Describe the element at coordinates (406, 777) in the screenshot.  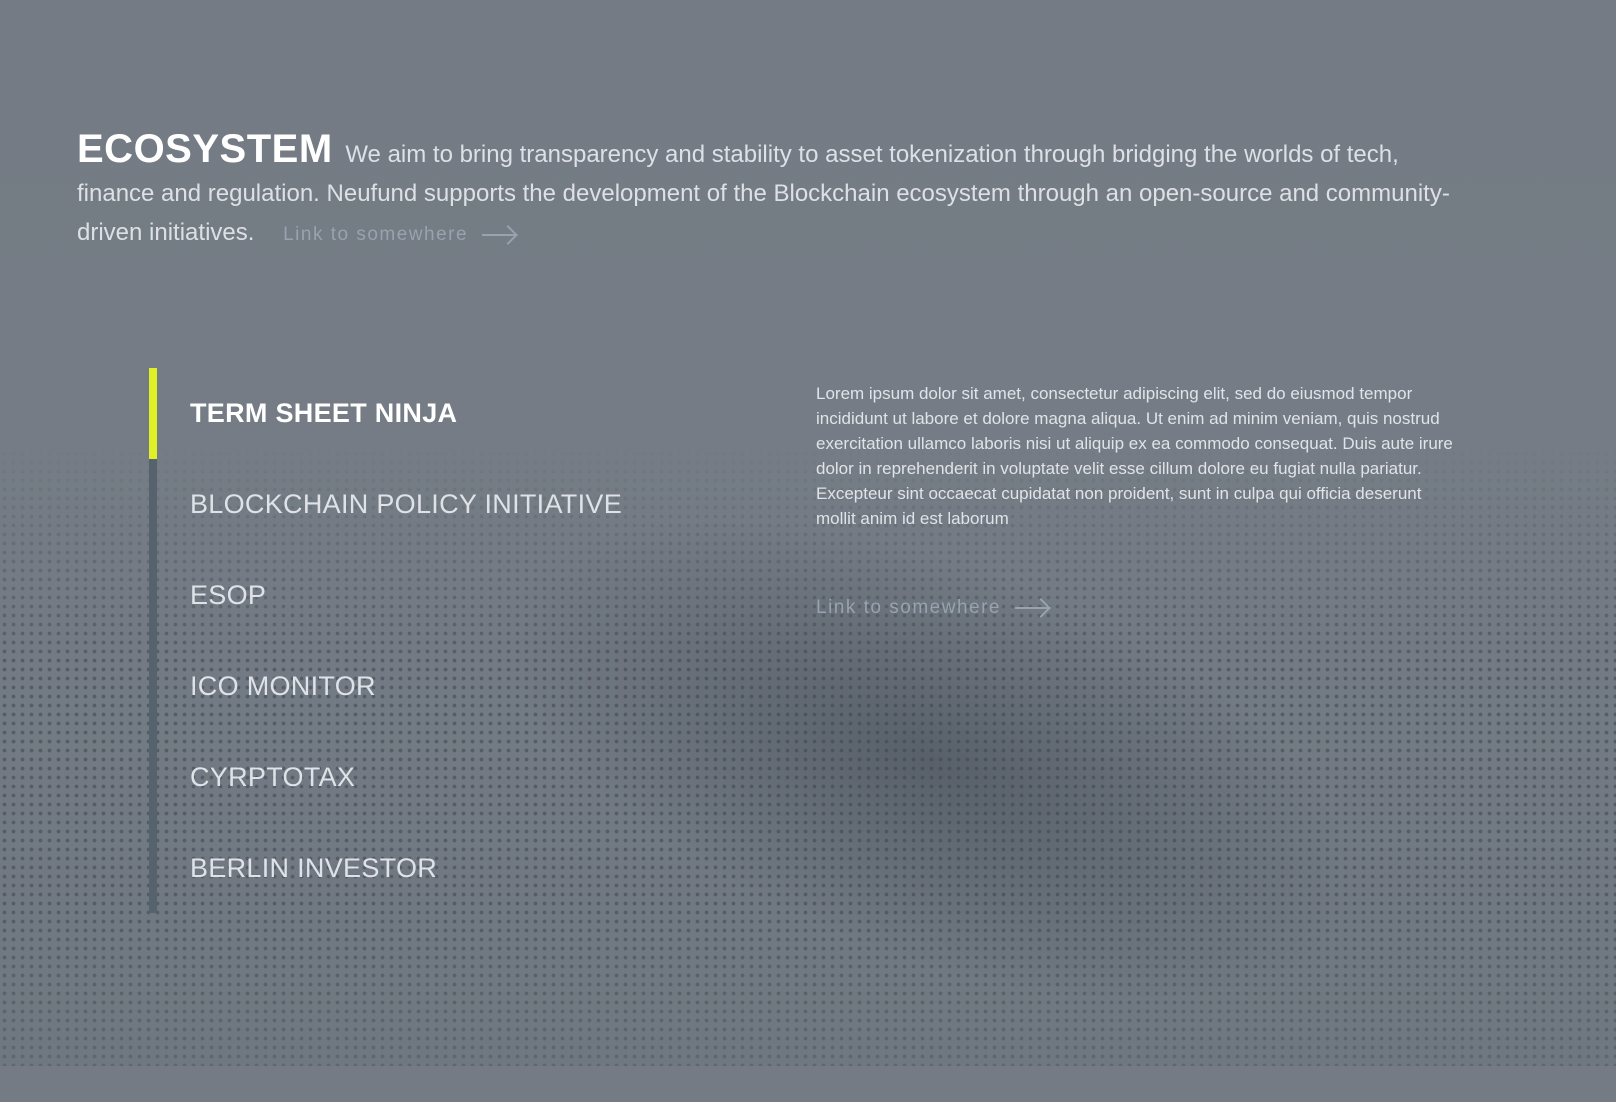
I see `menu-item-cryptotax: CYRPTOTAX` at that location.